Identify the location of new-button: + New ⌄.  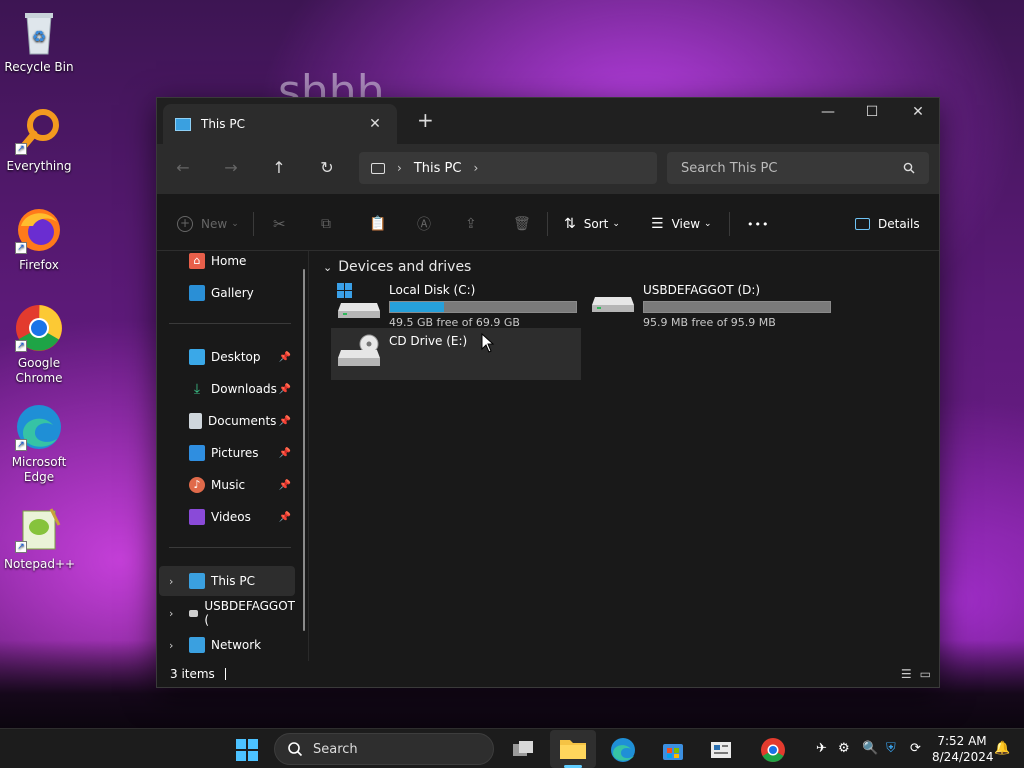
(208, 224).